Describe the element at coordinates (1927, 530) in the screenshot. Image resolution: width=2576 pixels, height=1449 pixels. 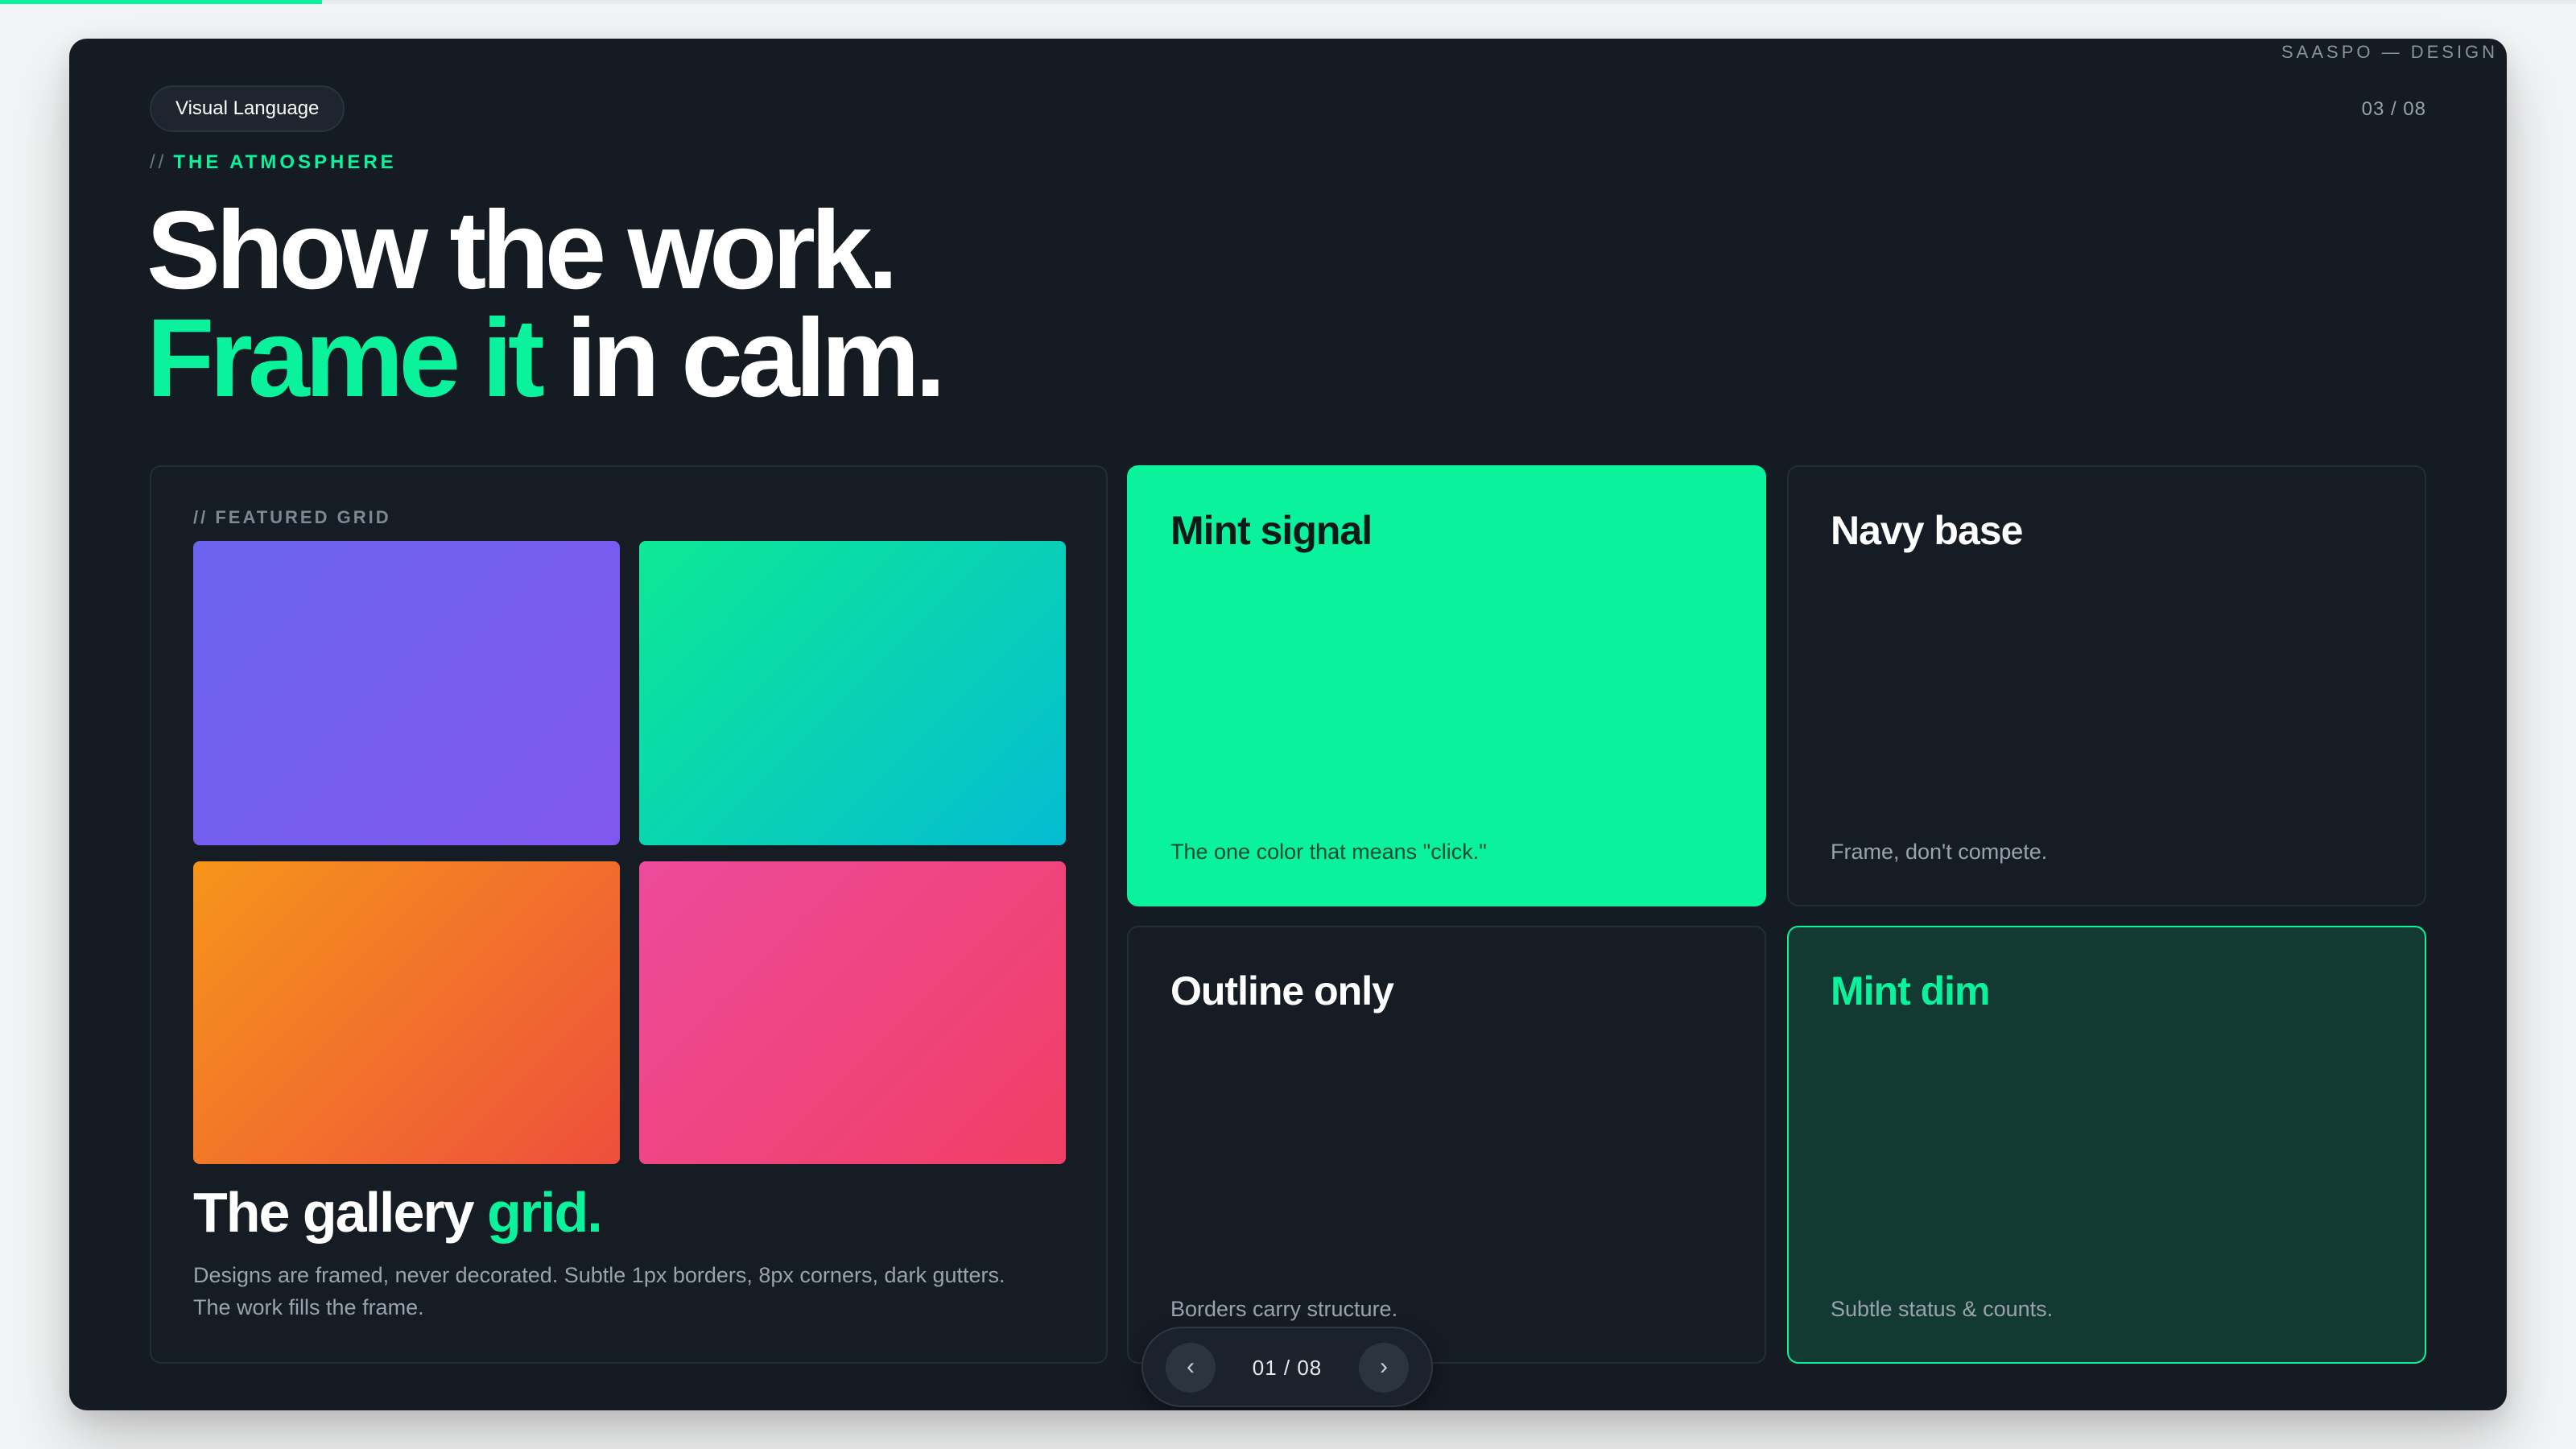
I see `card-title: Navy base` at that location.